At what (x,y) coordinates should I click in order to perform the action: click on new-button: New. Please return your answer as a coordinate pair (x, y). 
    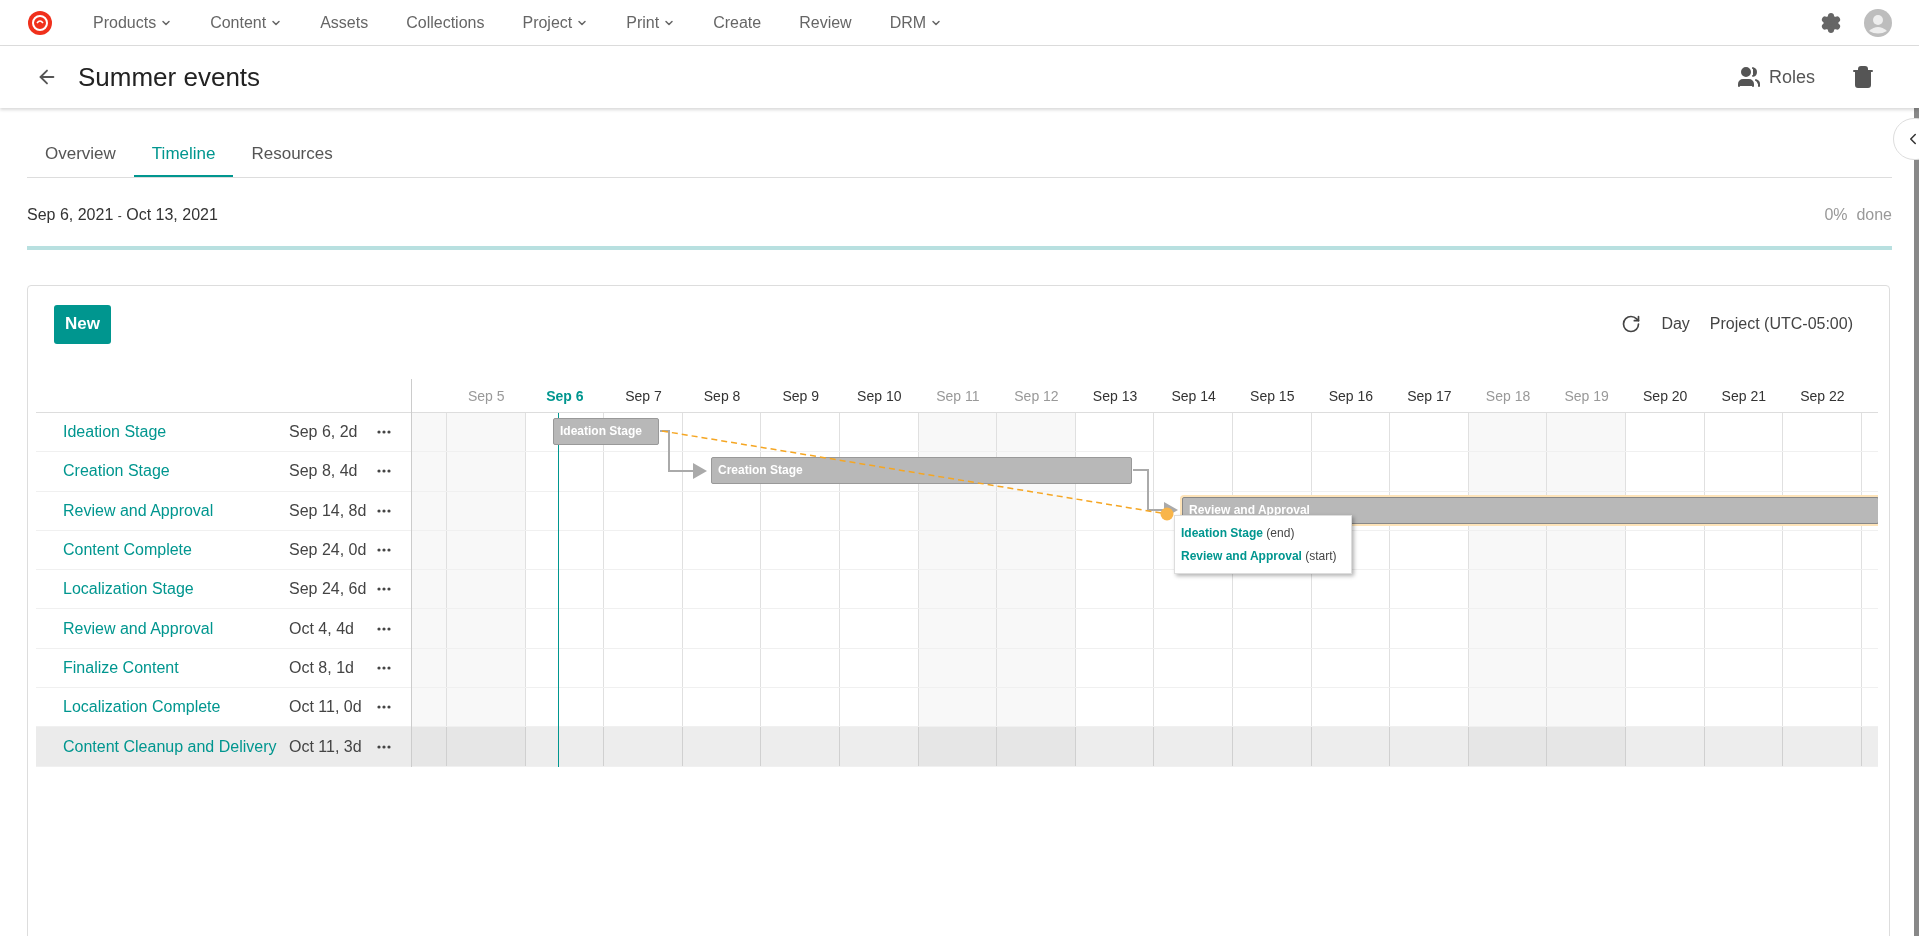
    Looking at the image, I should click on (82, 324).